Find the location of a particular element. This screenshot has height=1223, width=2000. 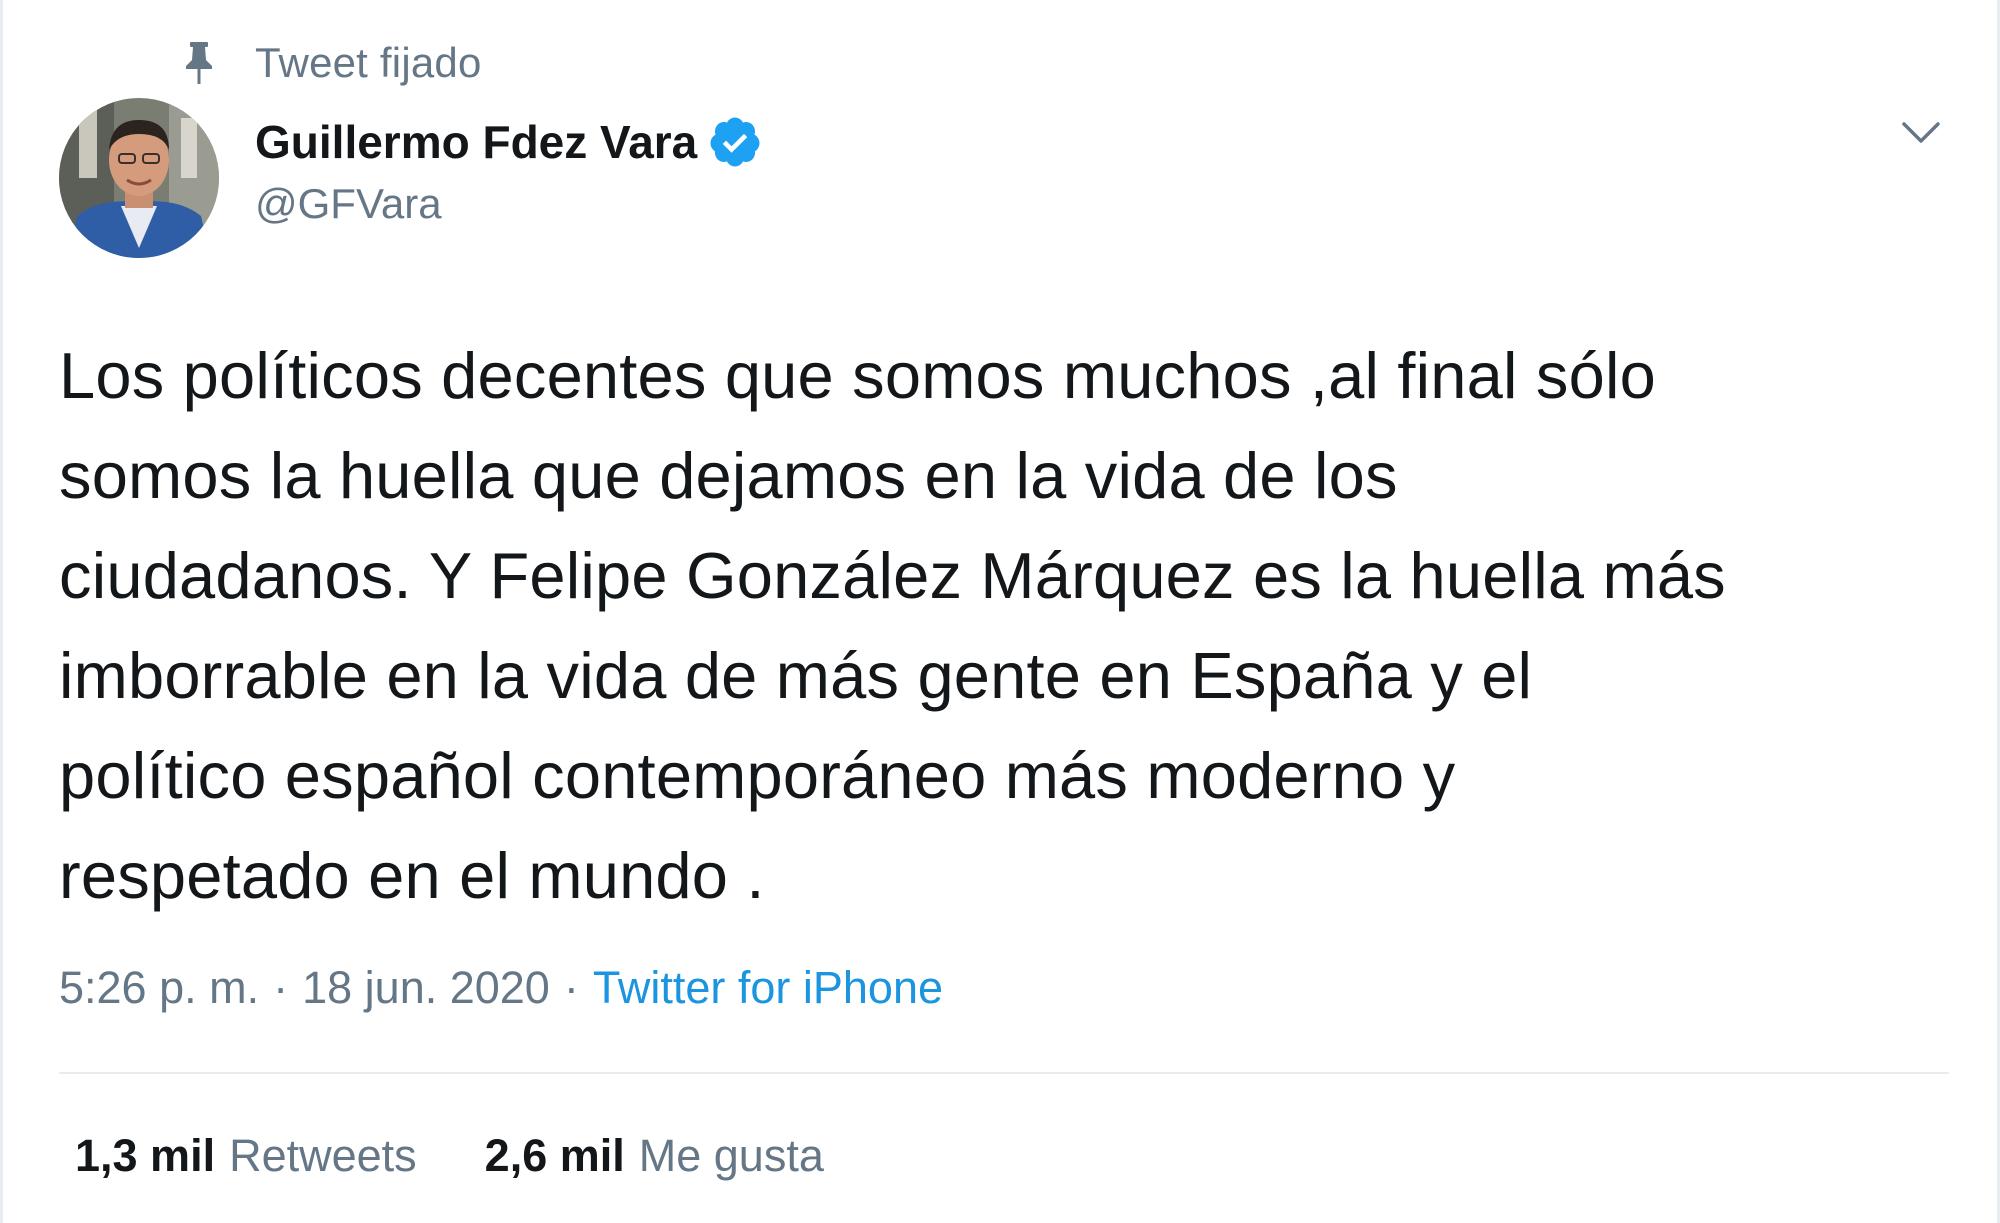

author-info: Guillermo Fdez Vara @GFVara is located at coordinates (509, 169).